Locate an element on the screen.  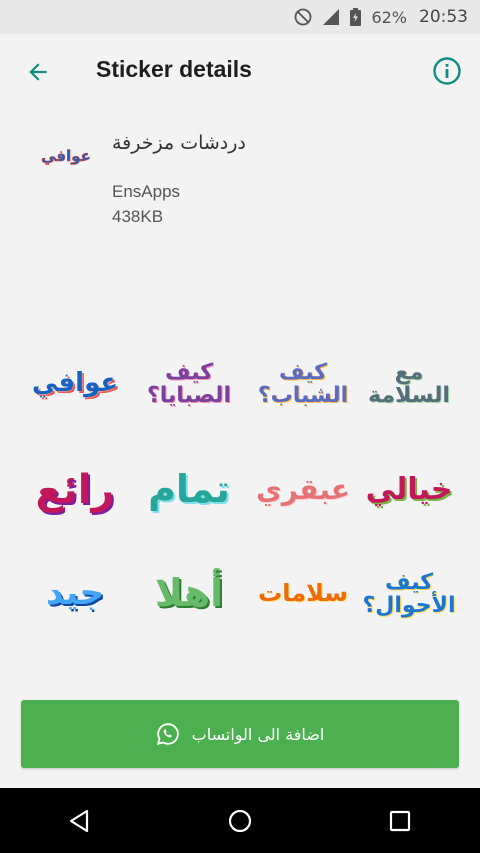
sticker-text: رائع is located at coordinates (75, 490).